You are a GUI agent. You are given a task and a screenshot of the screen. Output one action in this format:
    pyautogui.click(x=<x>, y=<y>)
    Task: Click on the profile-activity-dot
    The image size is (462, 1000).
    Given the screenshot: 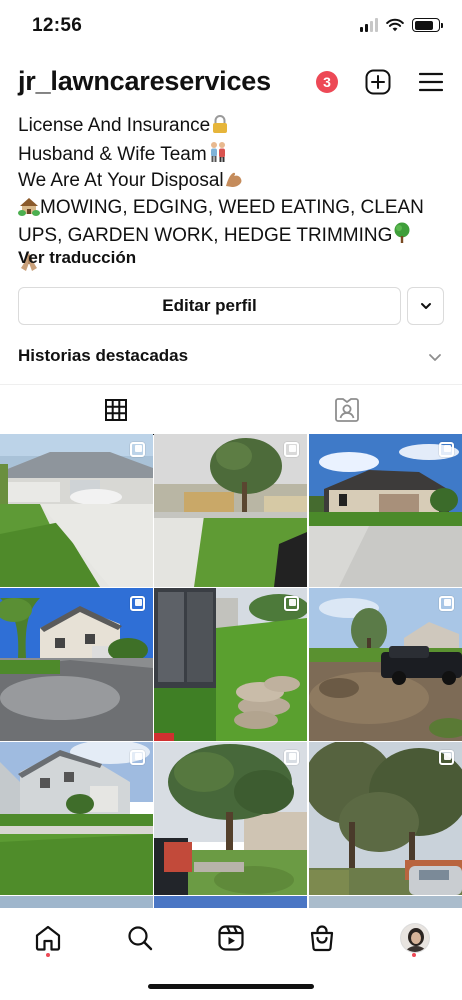 What is the action you would take?
    pyautogui.click(x=414, y=955)
    